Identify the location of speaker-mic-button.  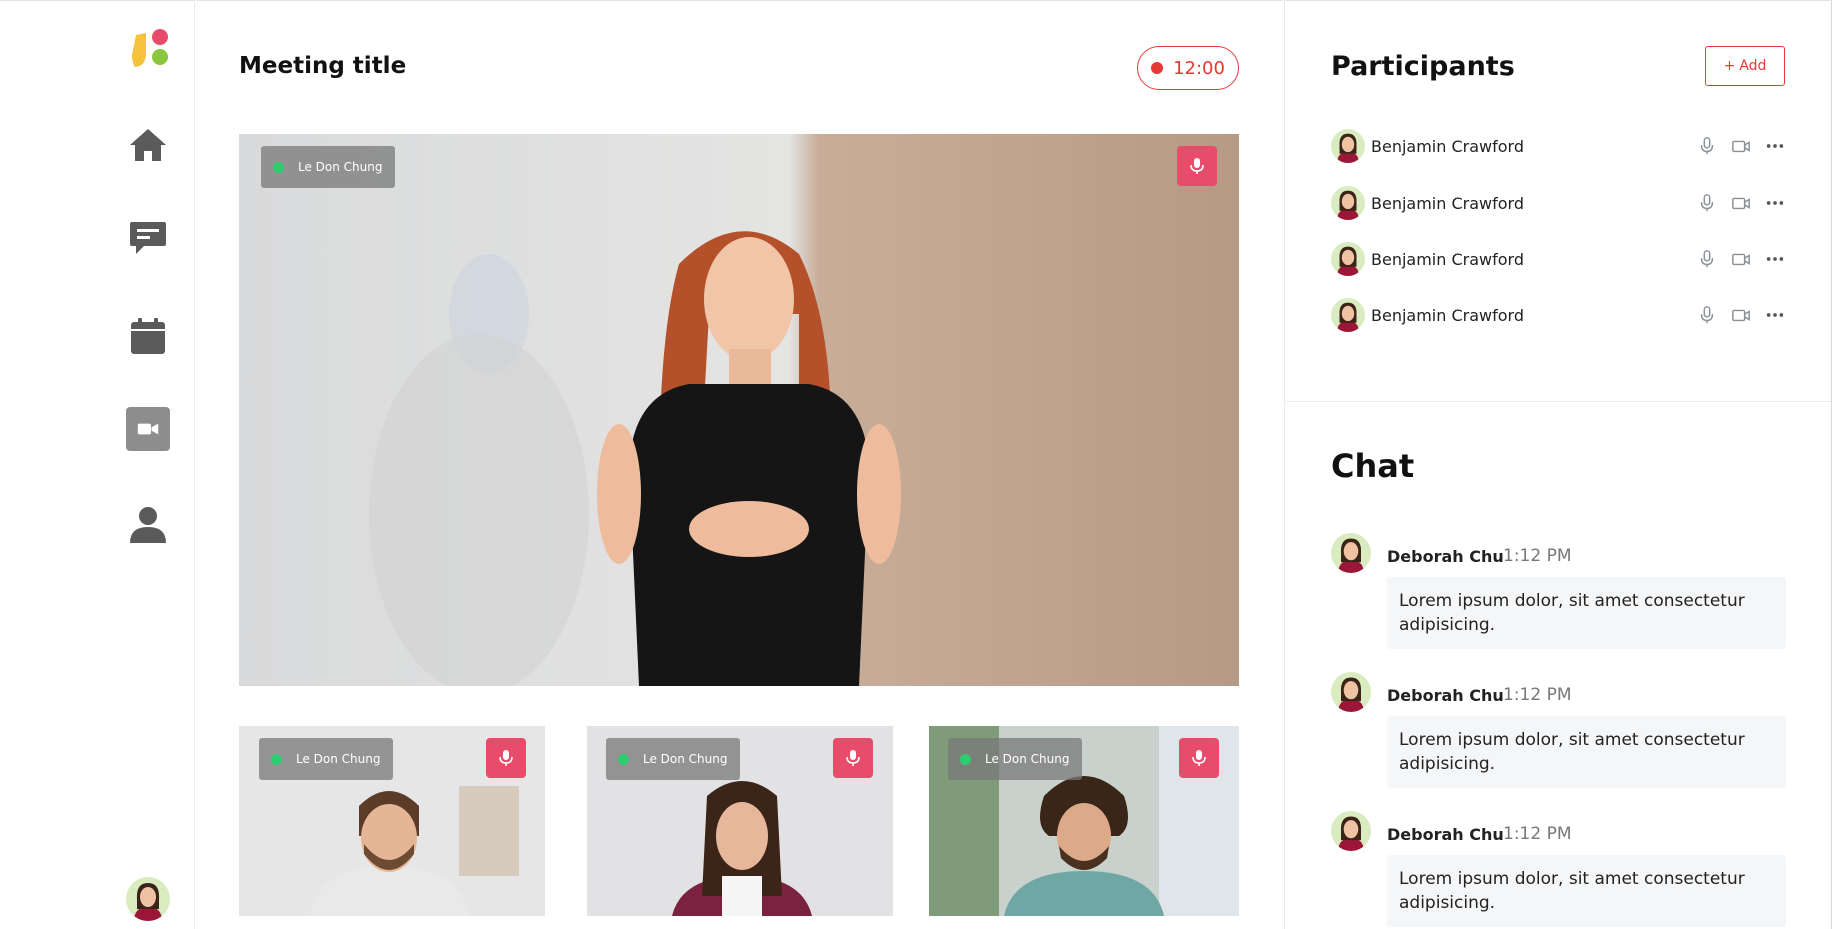
(1197, 166).